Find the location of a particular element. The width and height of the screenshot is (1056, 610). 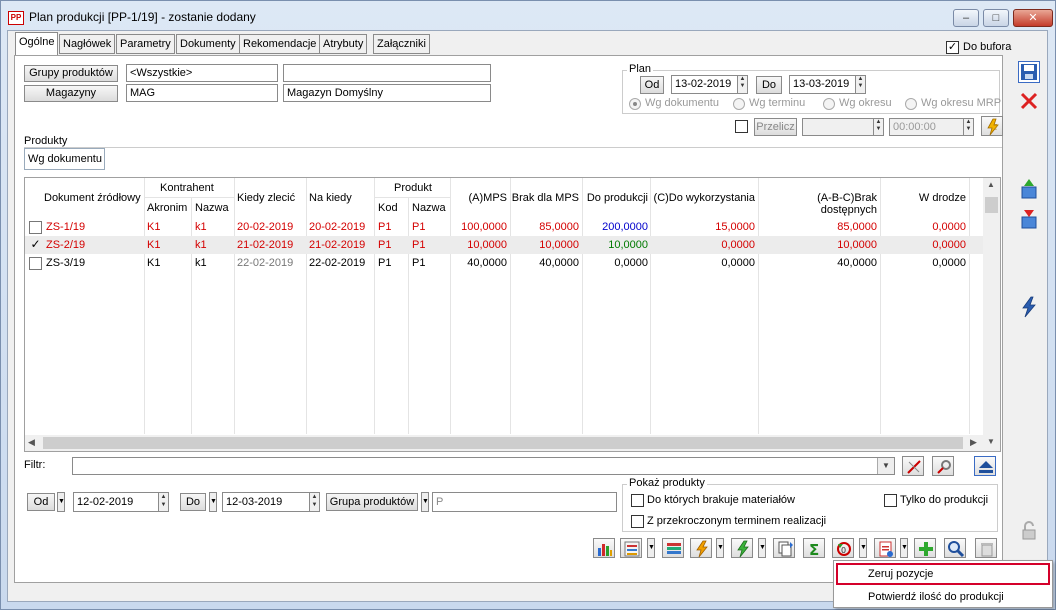

row-checkbox: ✓ is located at coordinates (35, 245).